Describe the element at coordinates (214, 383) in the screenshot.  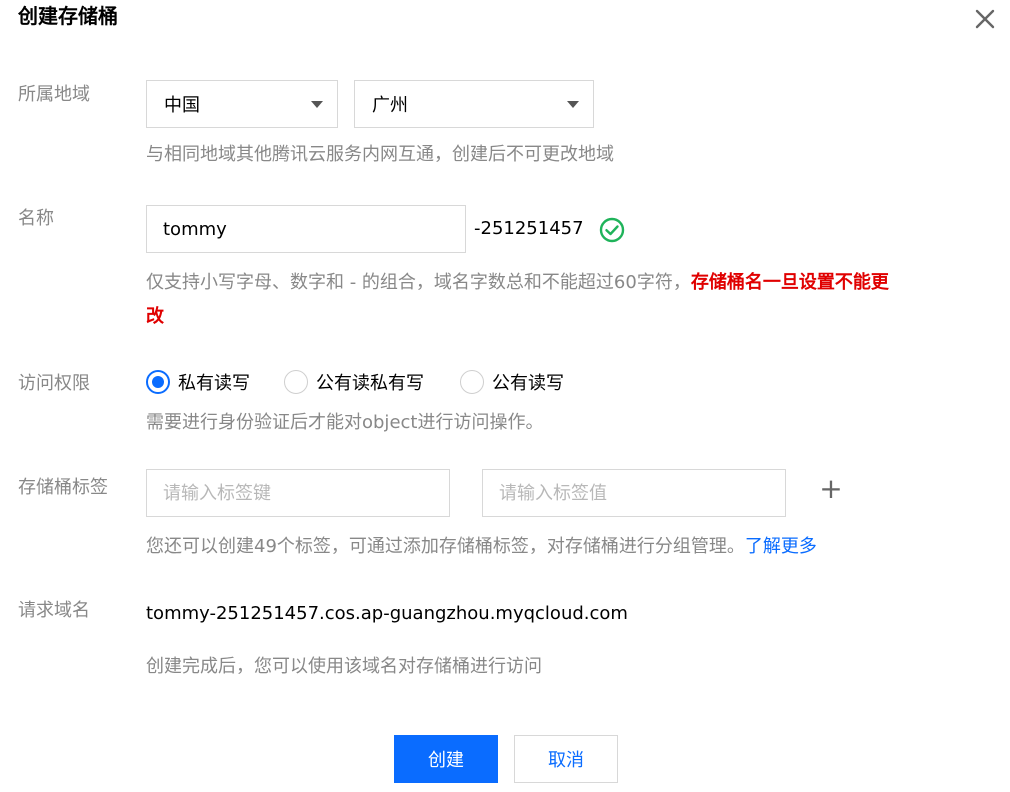
I see `radio-label: 私有读写` at that location.